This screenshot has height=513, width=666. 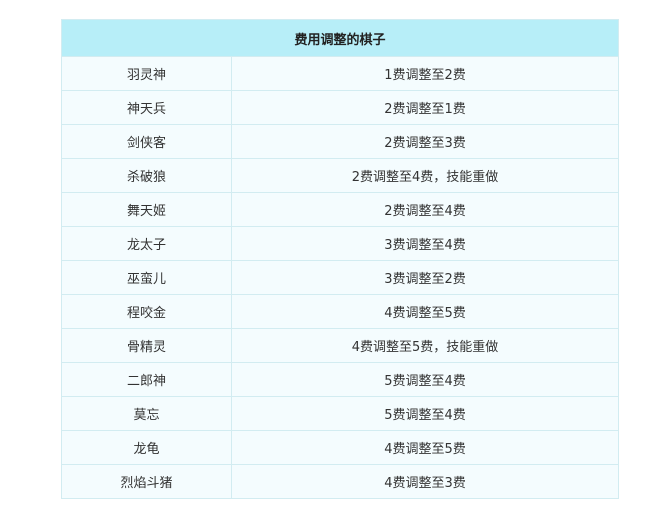 I want to click on piece-name-cell: 舞天姬, so click(x=146, y=209).